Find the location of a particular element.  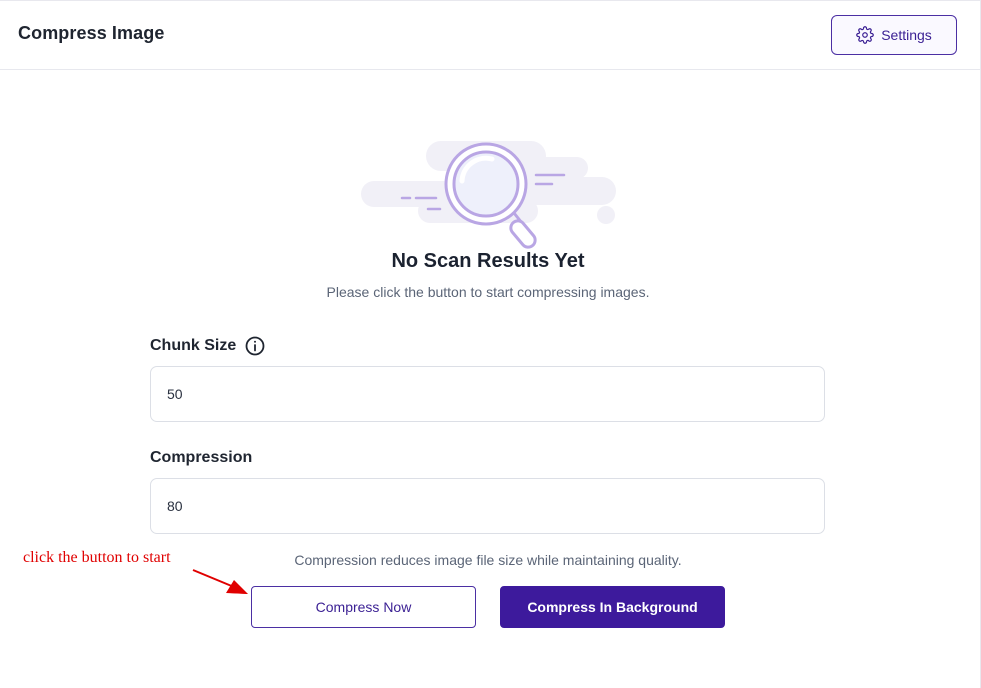

chunk-size-label: Chunk Size is located at coordinates (207, 346).